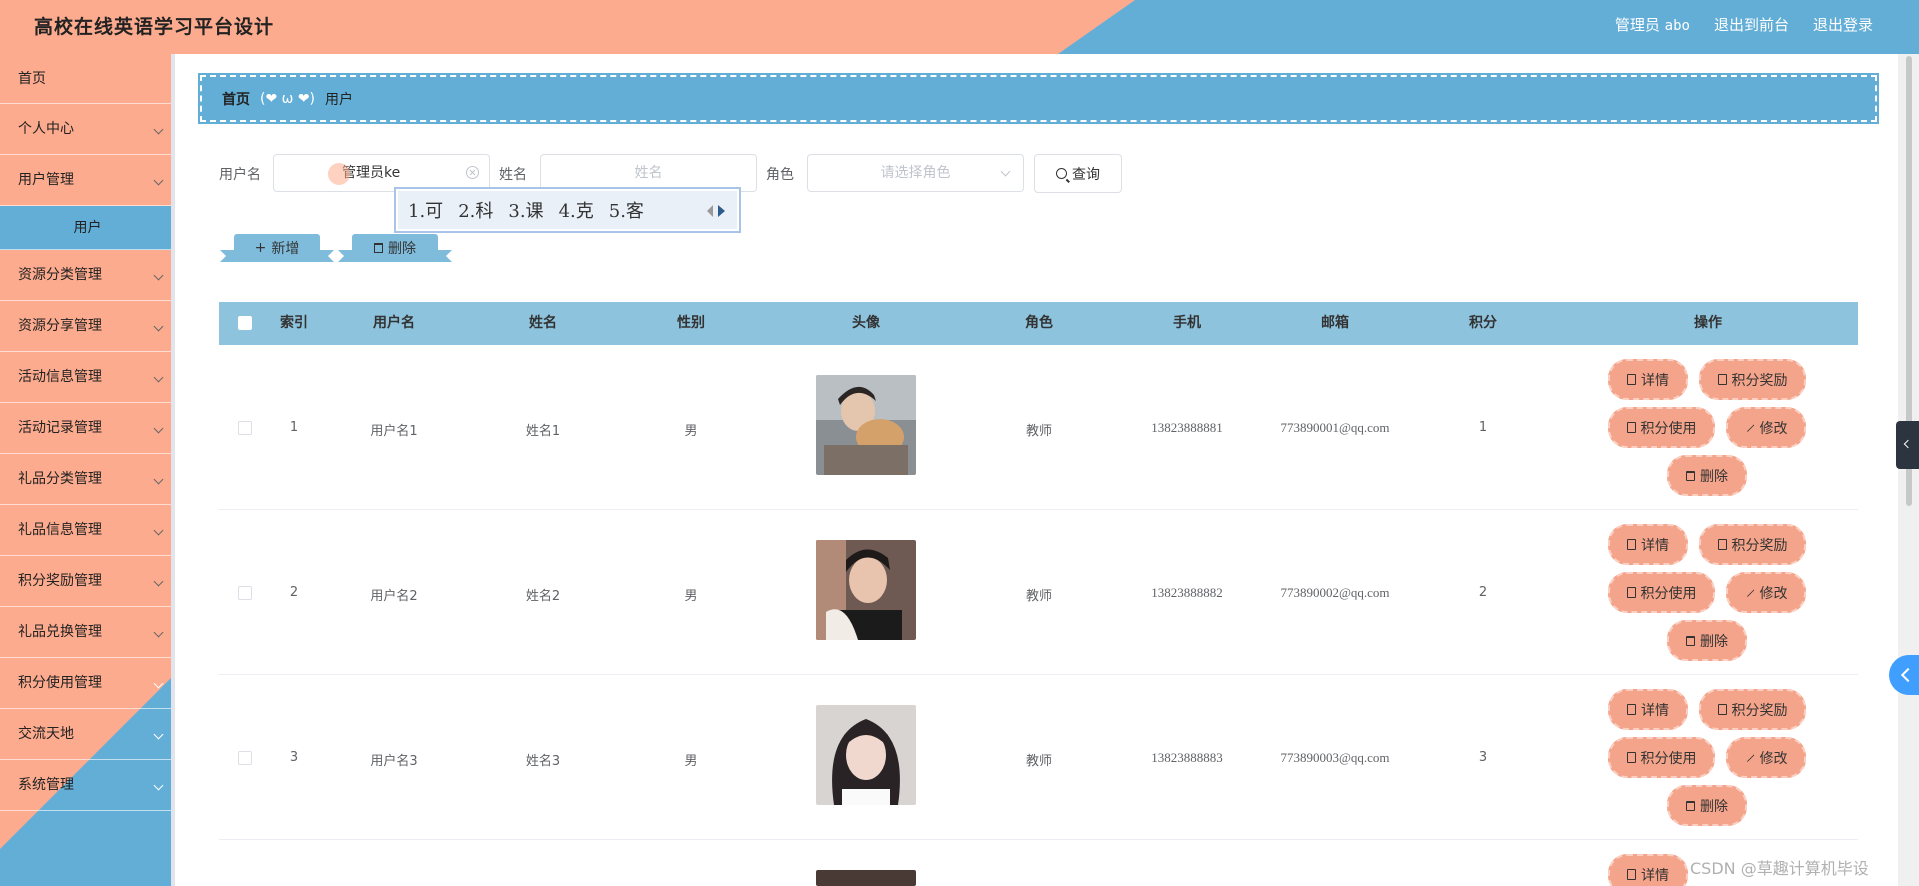 The image size is (1919, 886). Describe the element at coordinates (1483, 323) in the screenshot. I see `column-header: 积分` at that location.